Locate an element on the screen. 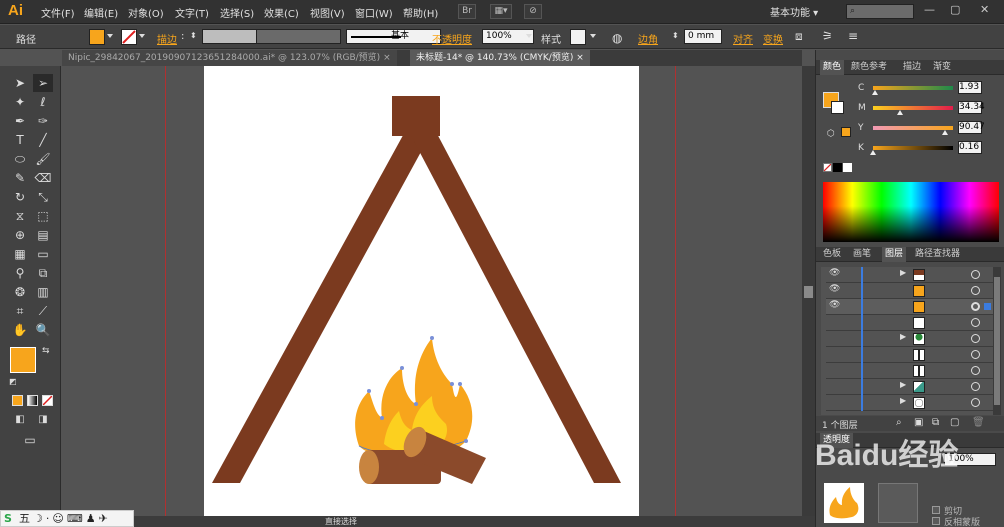  stroke-weight-input is located at coordinates (233, 36).